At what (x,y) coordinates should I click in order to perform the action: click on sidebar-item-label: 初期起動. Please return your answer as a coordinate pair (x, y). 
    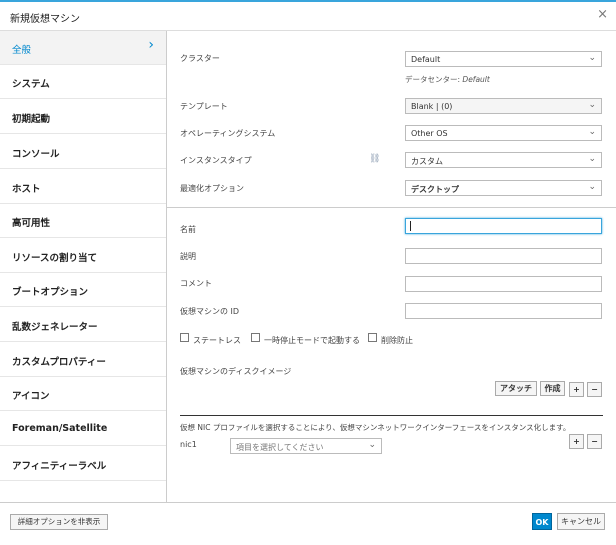
    Looking at the image, I should click on (31, 119).